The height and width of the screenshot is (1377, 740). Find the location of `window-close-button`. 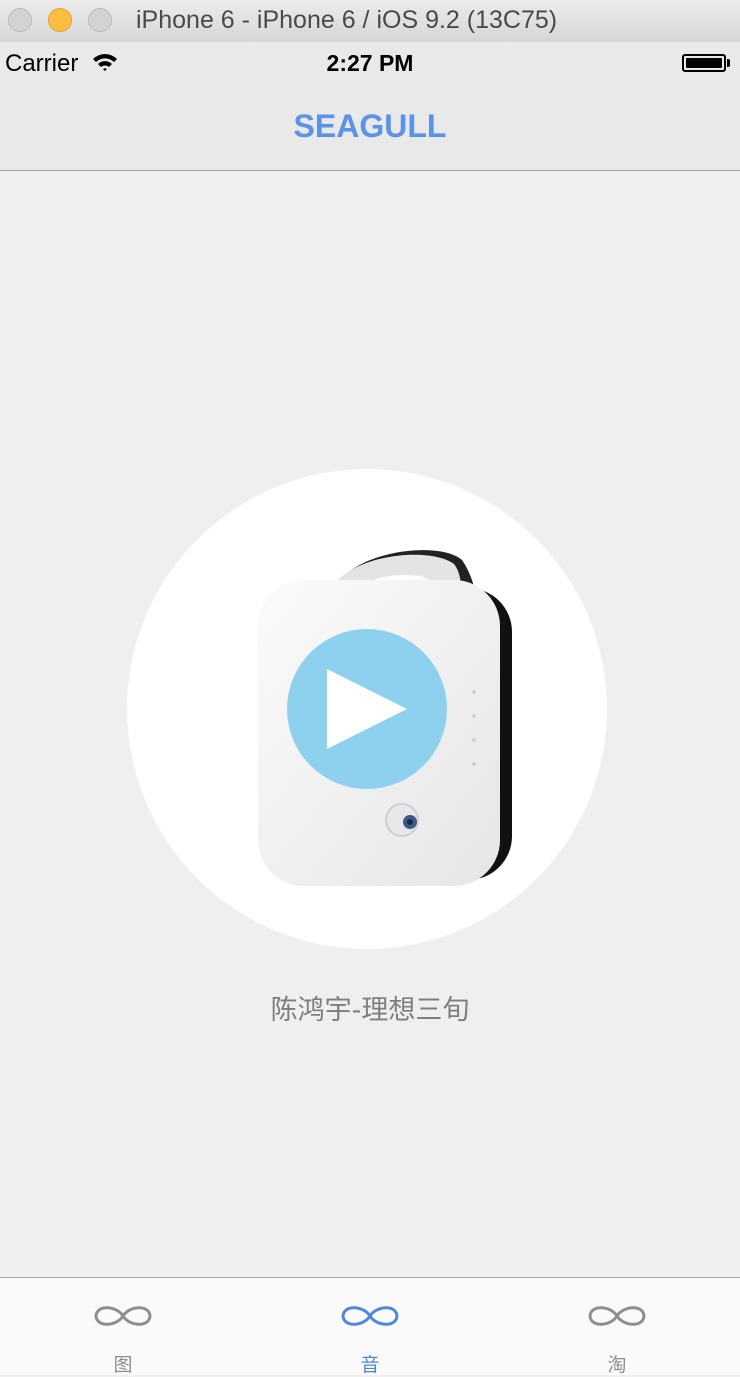

window-close-button is located at coordinates (20, 20).